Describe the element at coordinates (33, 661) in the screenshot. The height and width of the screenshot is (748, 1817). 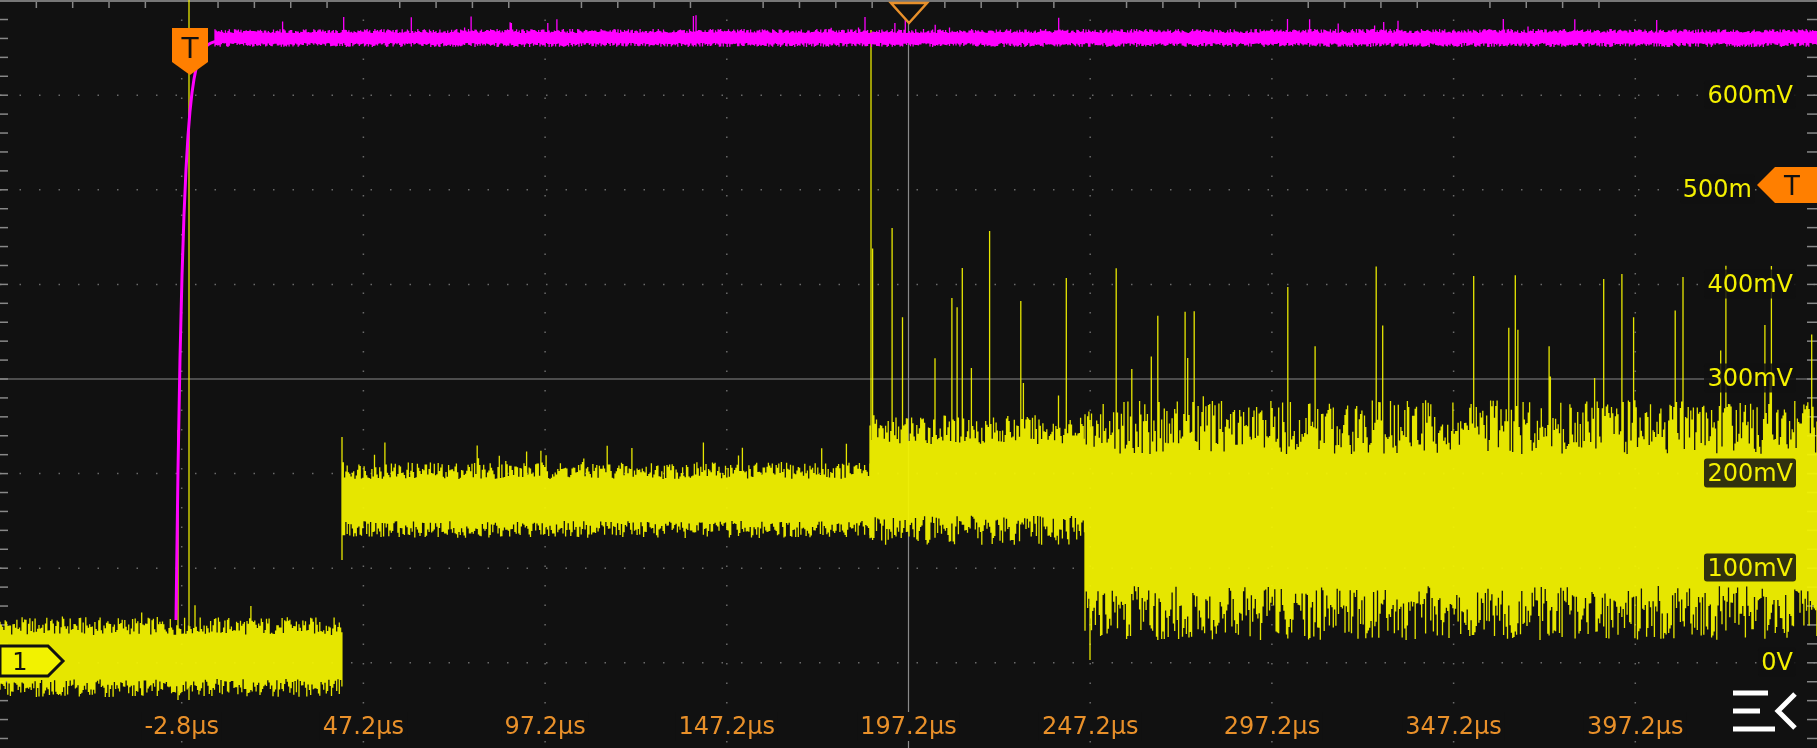
I see `channel-marker: 1` at that location.